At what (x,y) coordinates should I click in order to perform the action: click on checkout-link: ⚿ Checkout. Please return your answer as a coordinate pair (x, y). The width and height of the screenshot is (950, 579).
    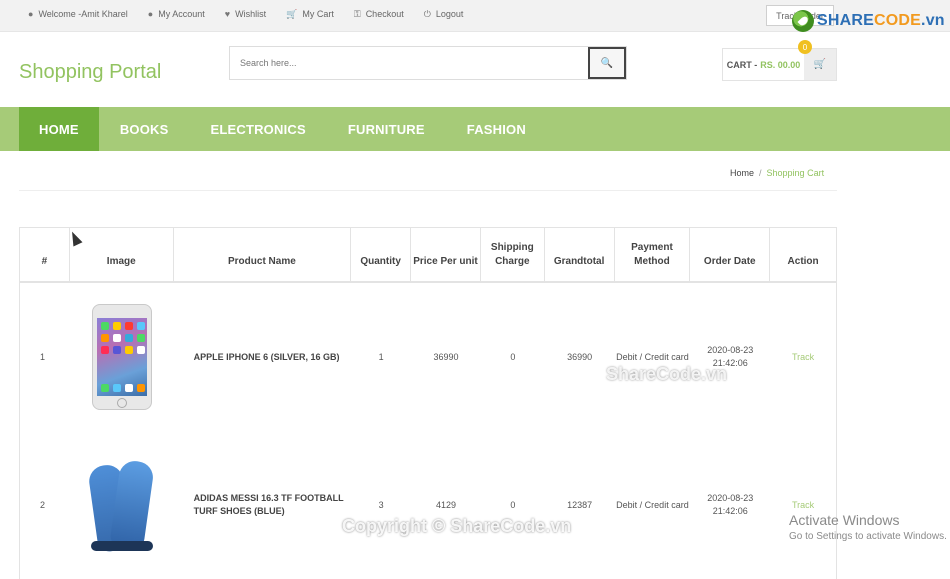
    Looking at the image, I should click on (379, 14).